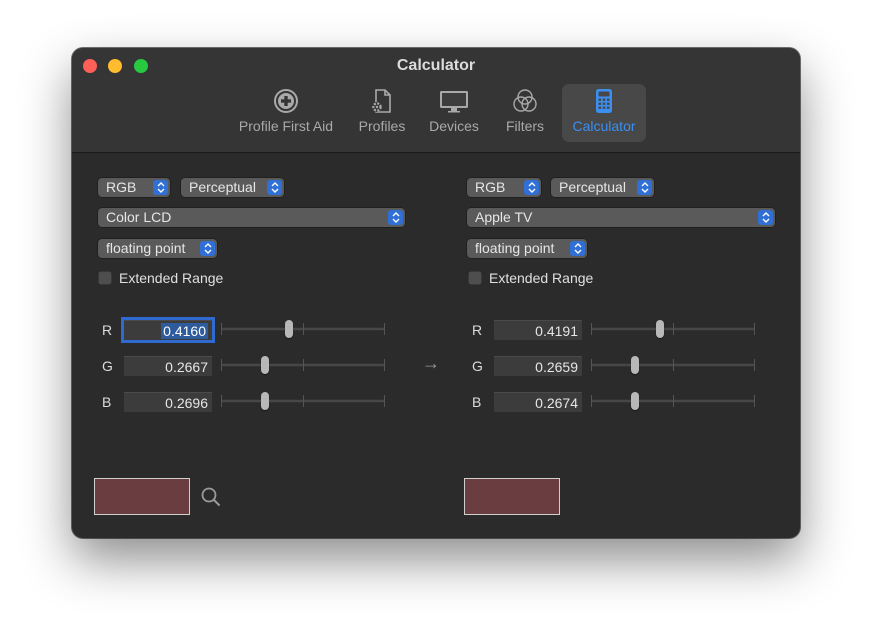 The height and width of the screenshot is (634, 873). Describe the element at coordinates (525, 100) in the screenshot. I see `overlapping-circles-icon` at that location.